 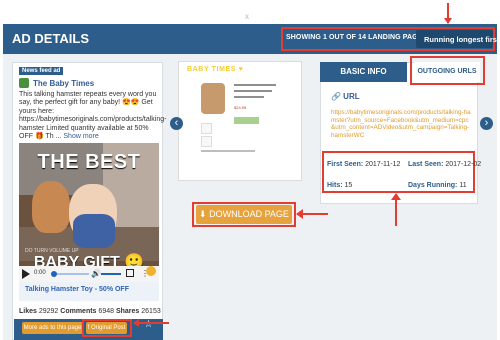 I want to click on first-seen: First Seen: 2017-11-12, so click(x=363, y=165).